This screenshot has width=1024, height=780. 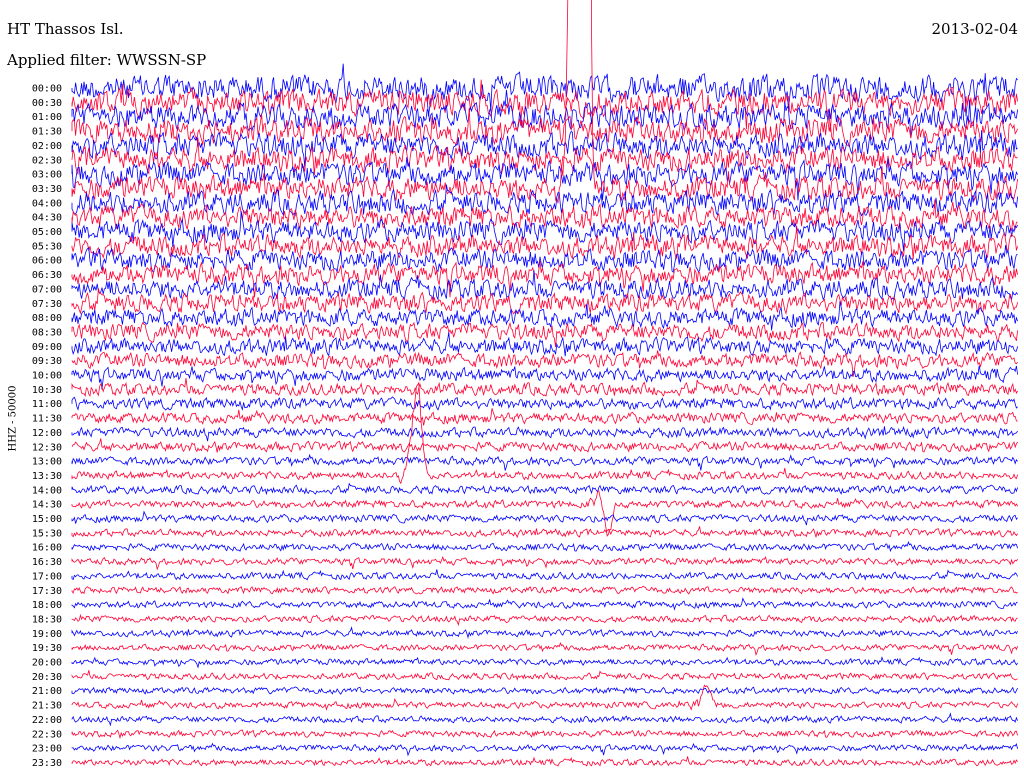 I want to click on time-label: 01:00, so click(x=47, y=117).